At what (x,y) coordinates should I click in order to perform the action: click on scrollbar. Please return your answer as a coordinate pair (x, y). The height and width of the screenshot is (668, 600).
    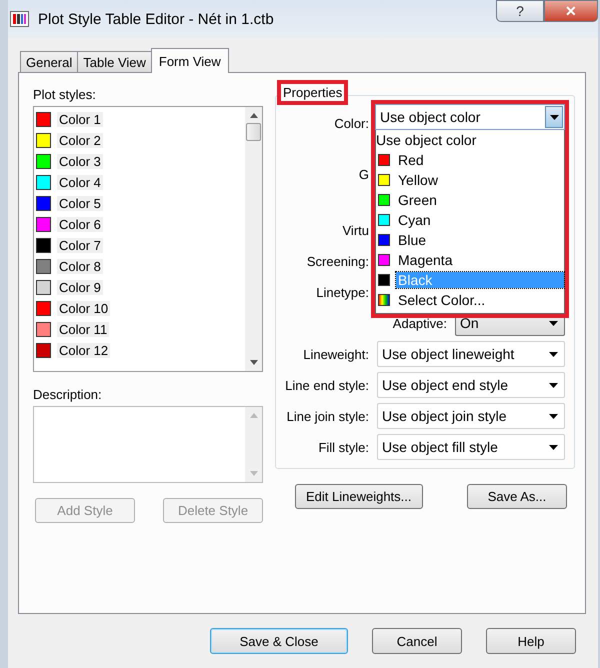
    Looking at the image, I should click on (253, 239).